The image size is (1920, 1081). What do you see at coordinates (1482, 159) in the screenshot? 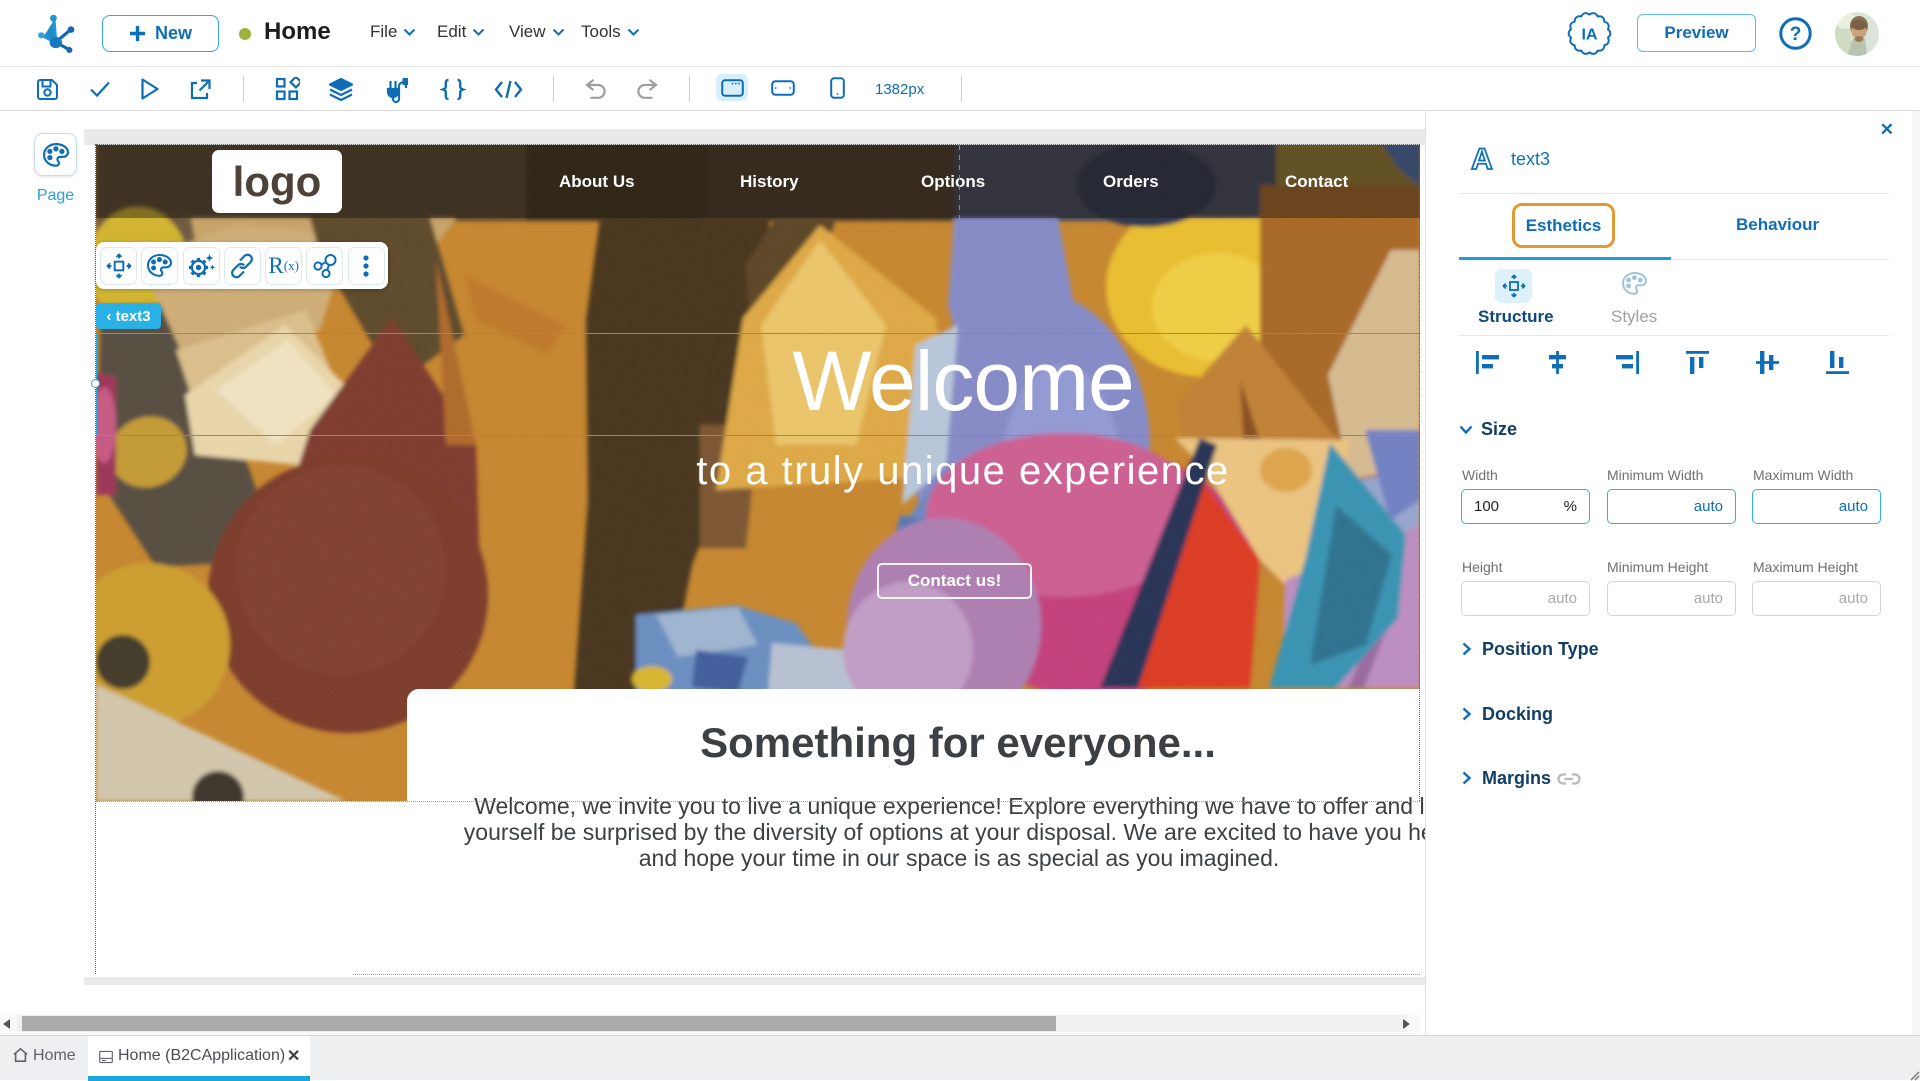
I see `svg-text: A` at bounding box center [1482, 159].